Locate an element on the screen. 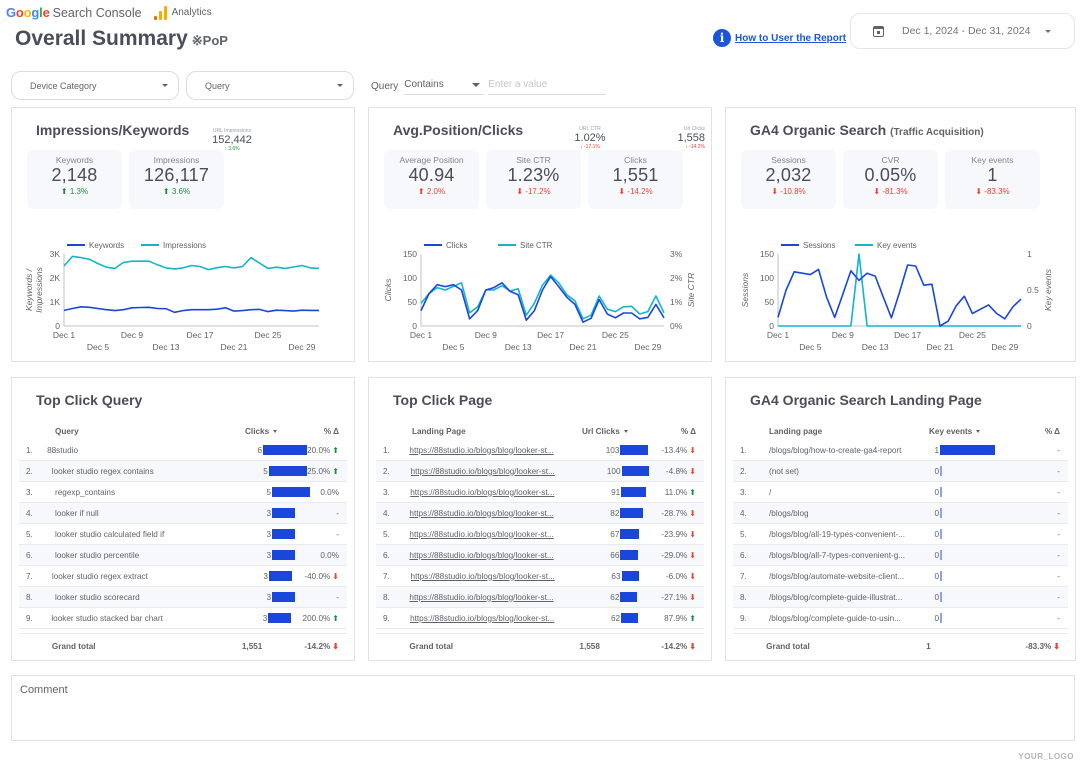 The width and height of the screenshot is (1086, 765). table-row: 1. 88studio 6 20.0% ⬆ is located at coordinates (183, 450).